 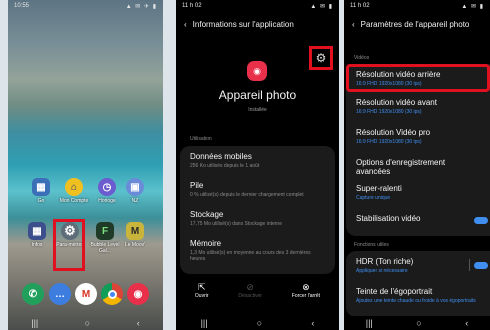 What do you see at coordinates (107, 187) in the screenshot?
I see `clock-icon: ◷` at bounding box center [107, 187].